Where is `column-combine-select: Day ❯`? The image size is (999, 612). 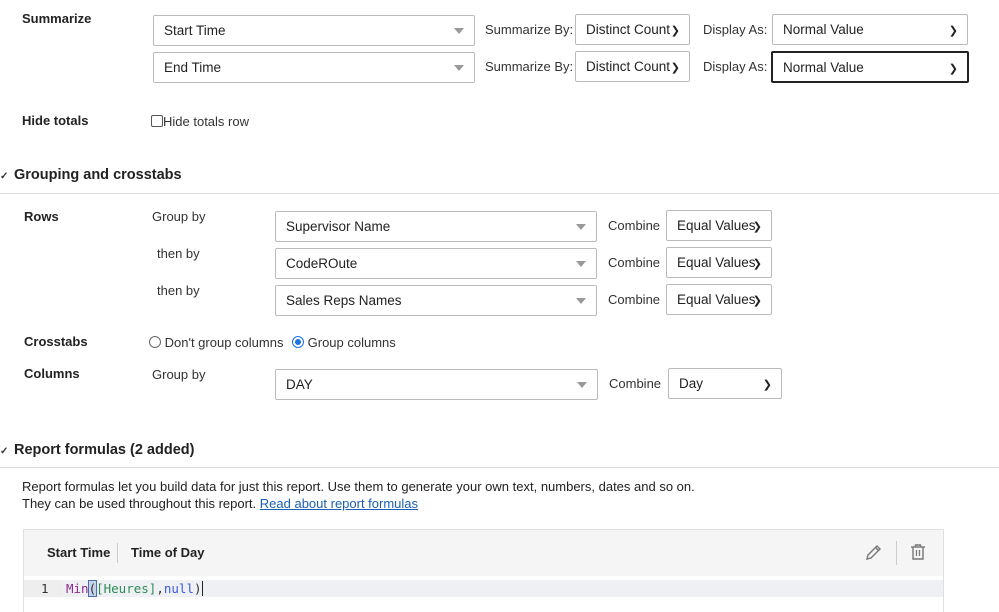 column-combine-select: Day ❯ is located at coordinates (725, 383).